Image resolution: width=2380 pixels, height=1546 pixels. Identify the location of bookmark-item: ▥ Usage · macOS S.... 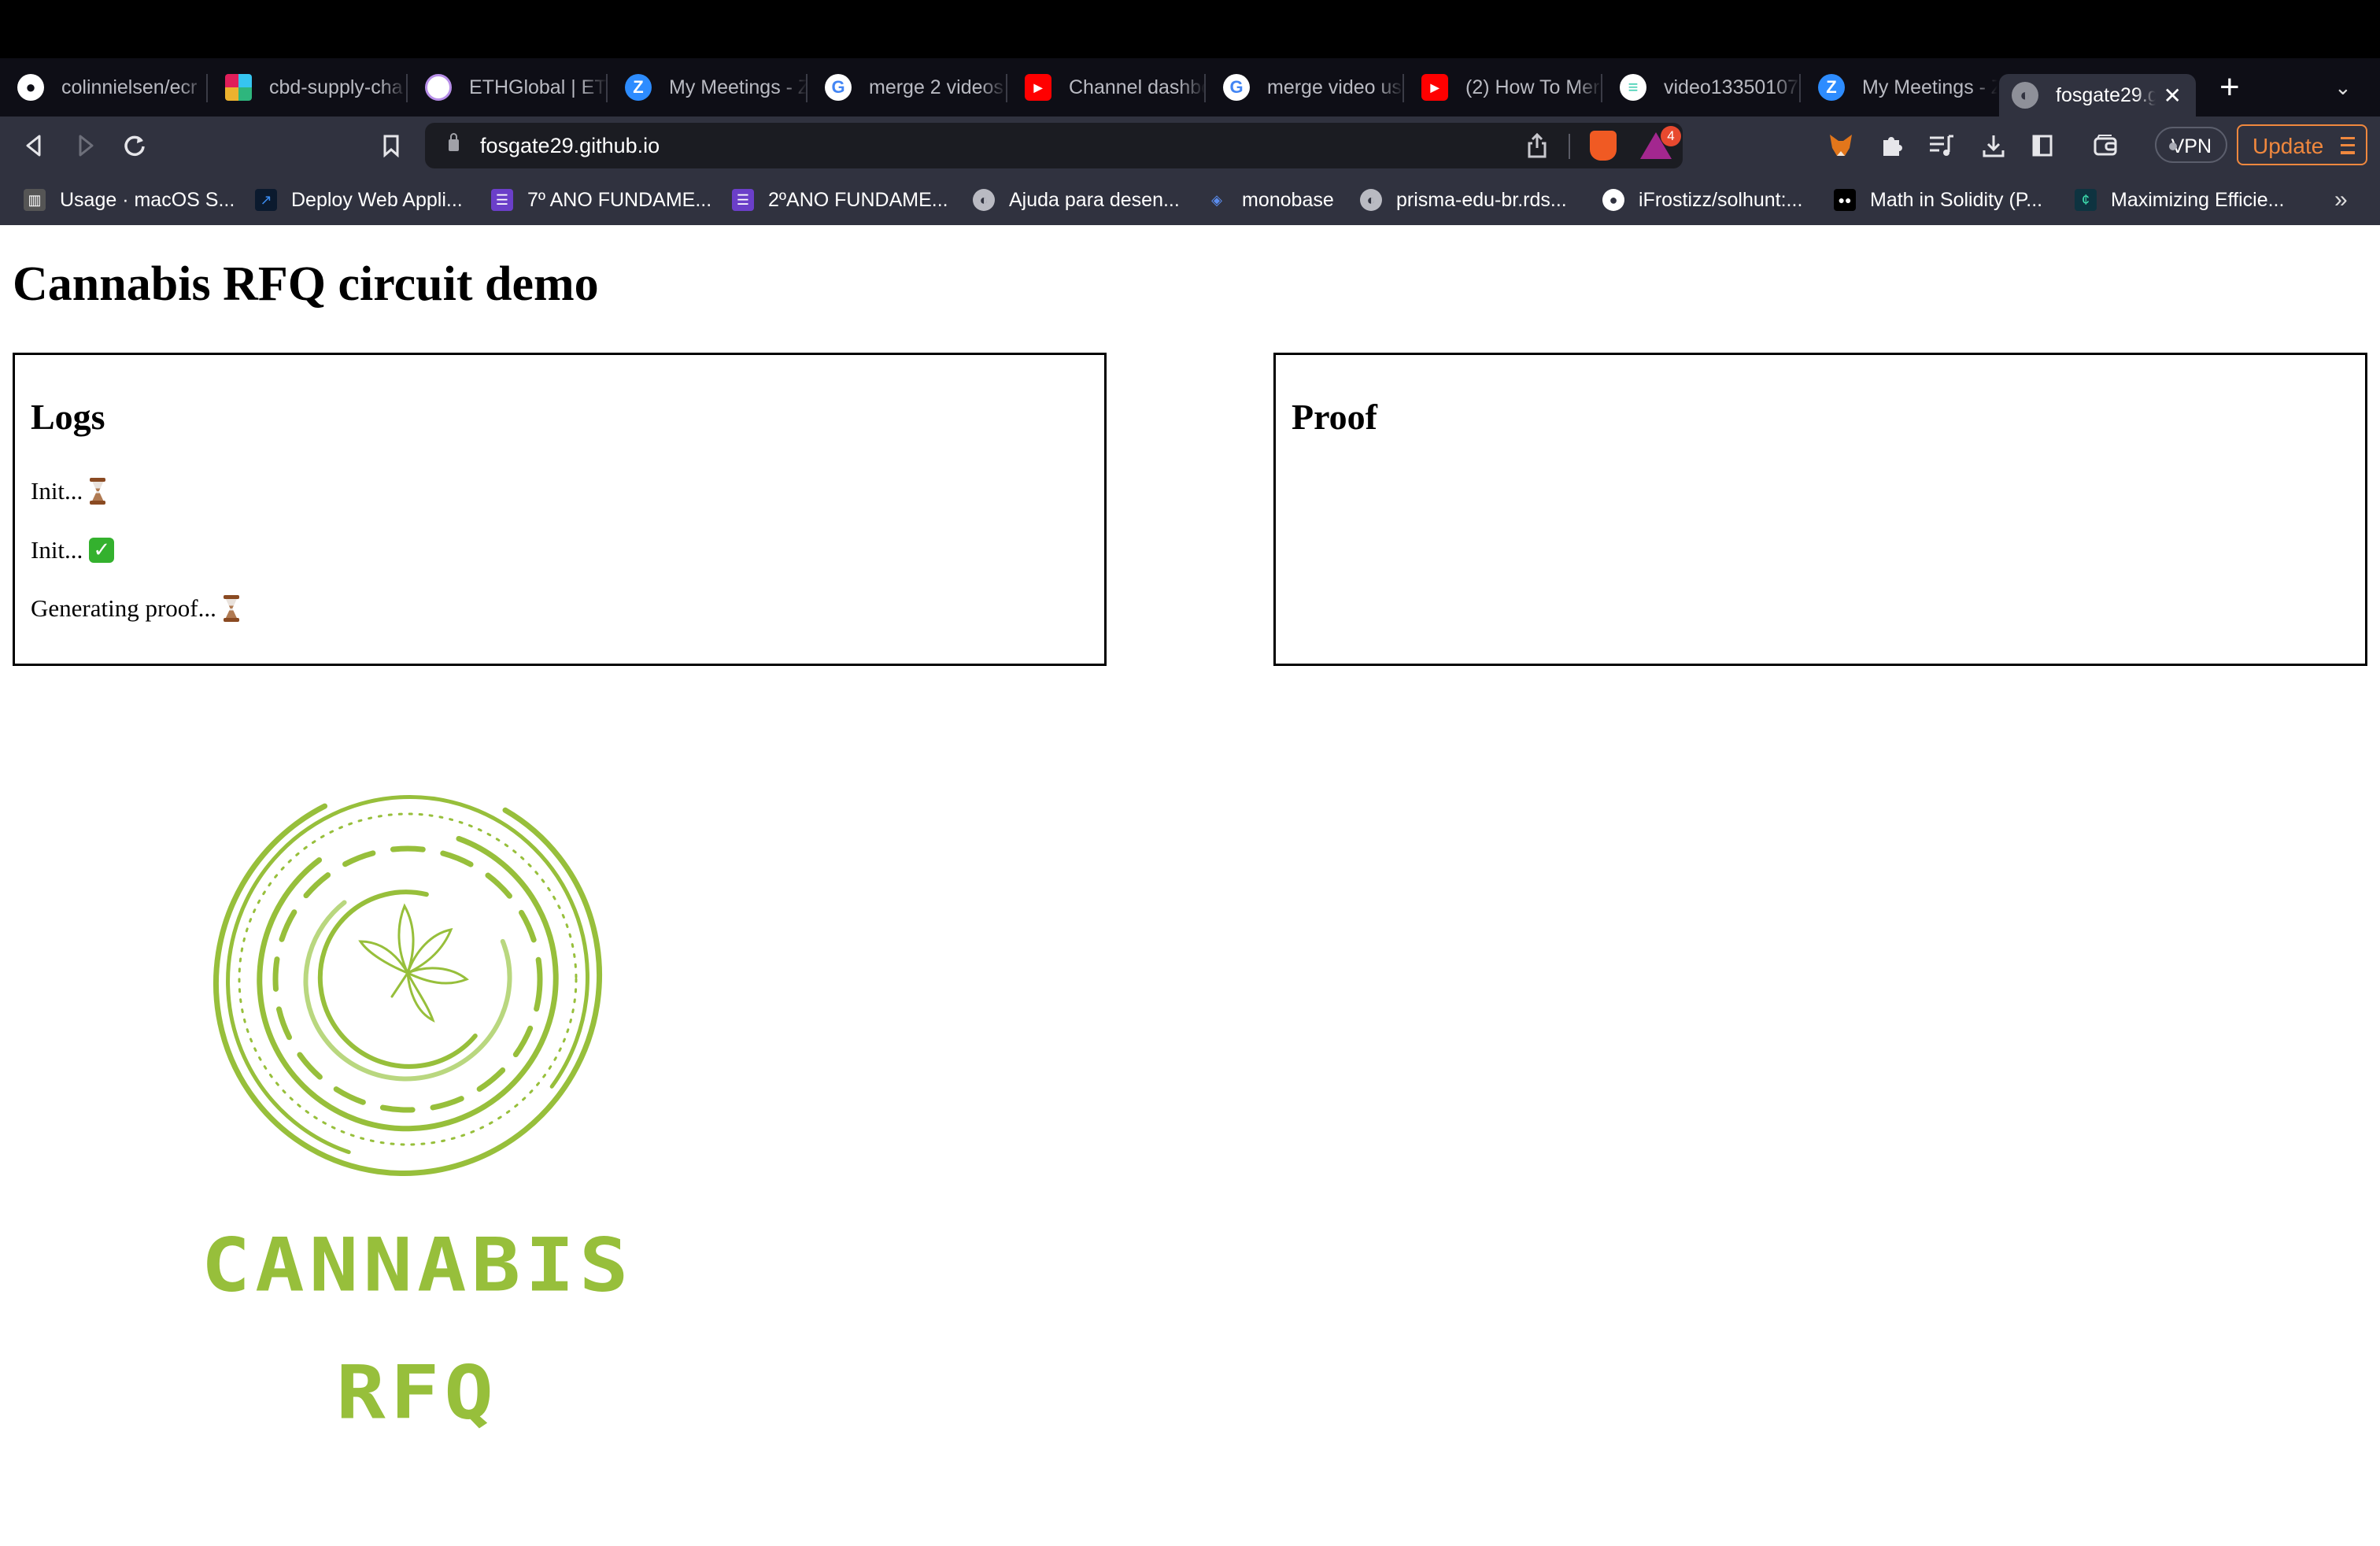
(129, 200).